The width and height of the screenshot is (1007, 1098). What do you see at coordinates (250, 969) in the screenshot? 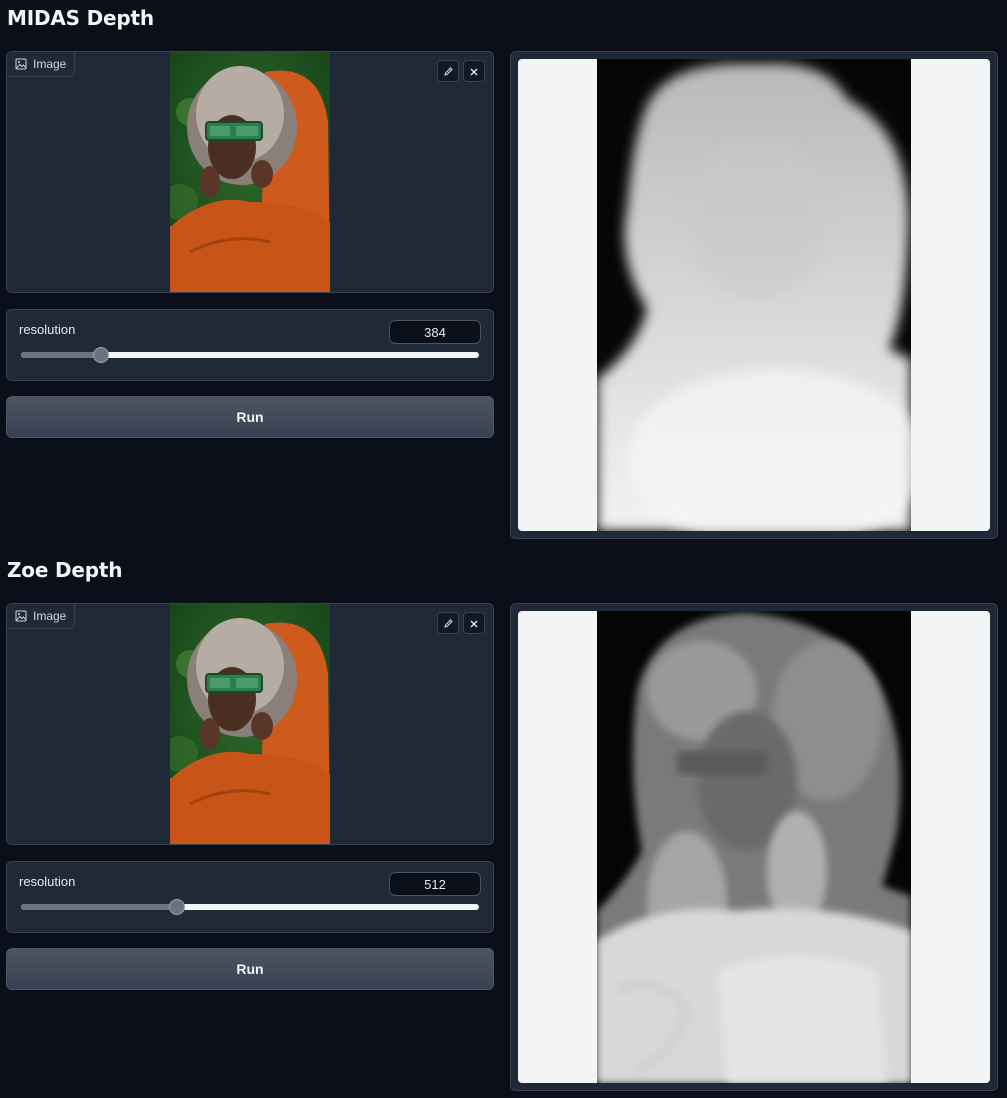
I see `run-button-zoe: Run` at bounding box center [250, 969].